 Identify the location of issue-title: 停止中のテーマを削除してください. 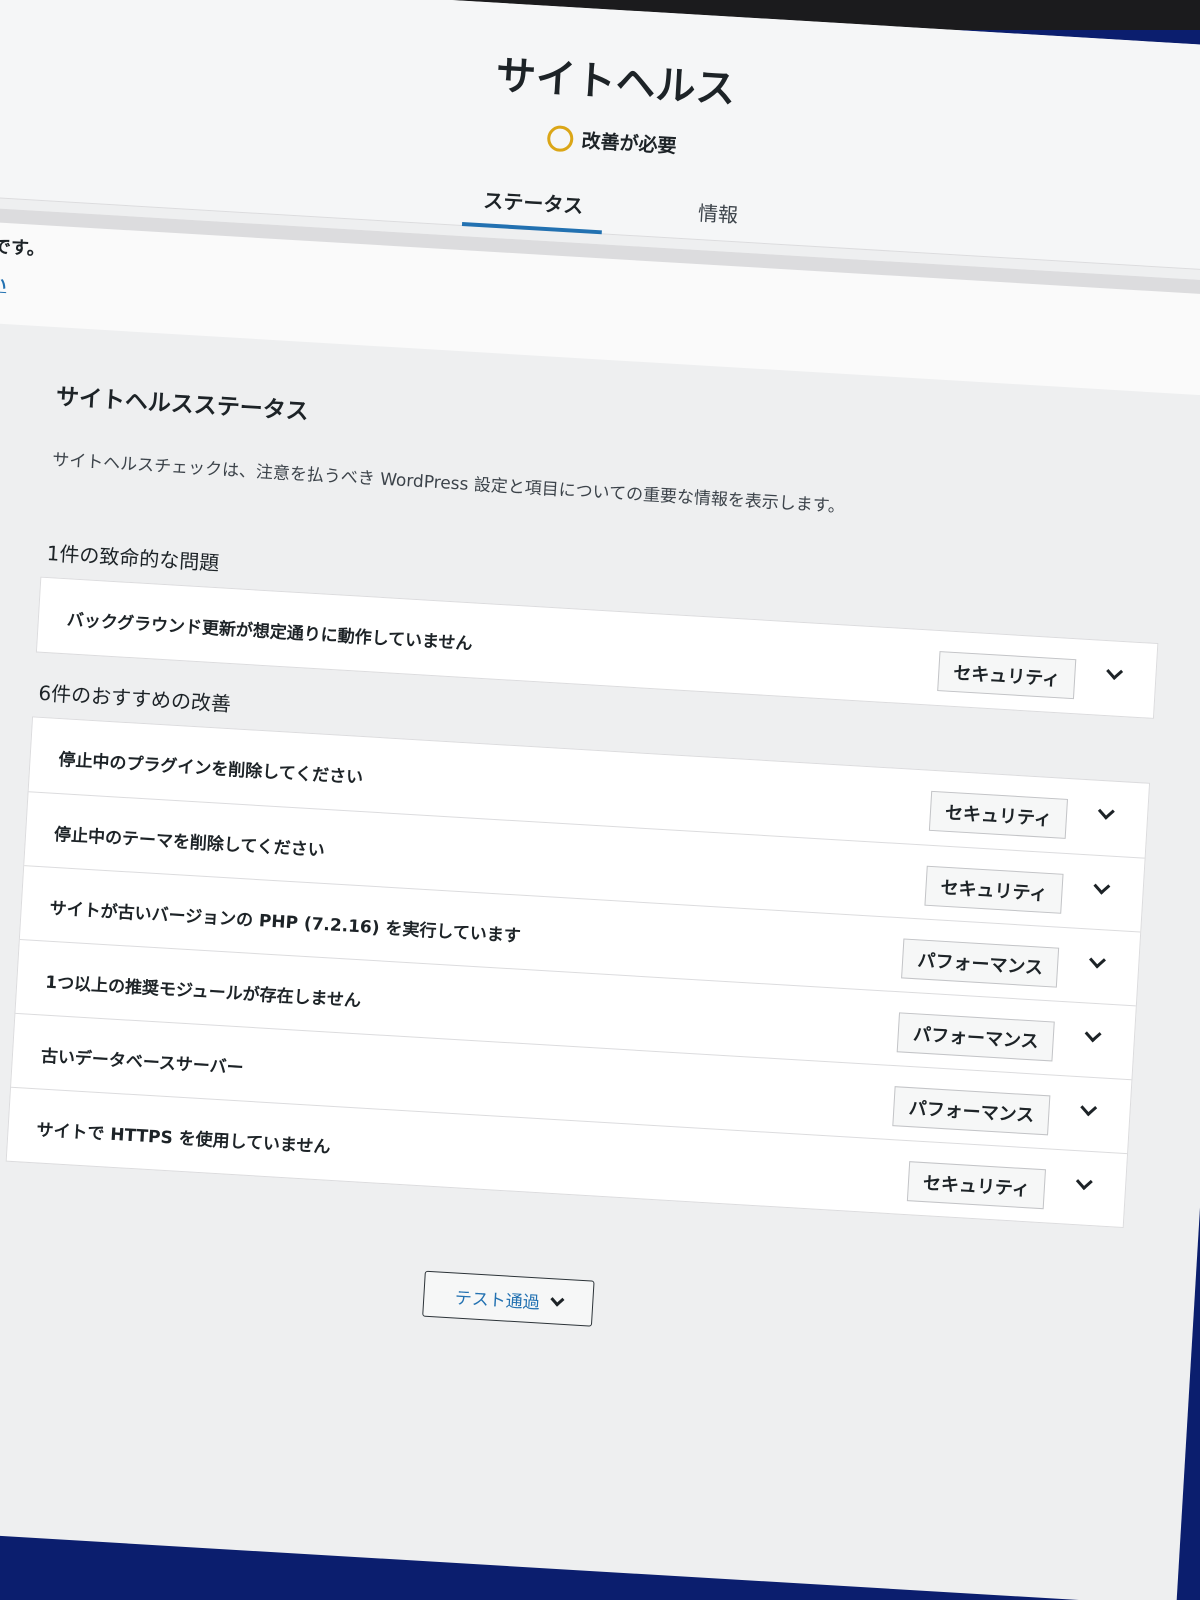
(189, 842).